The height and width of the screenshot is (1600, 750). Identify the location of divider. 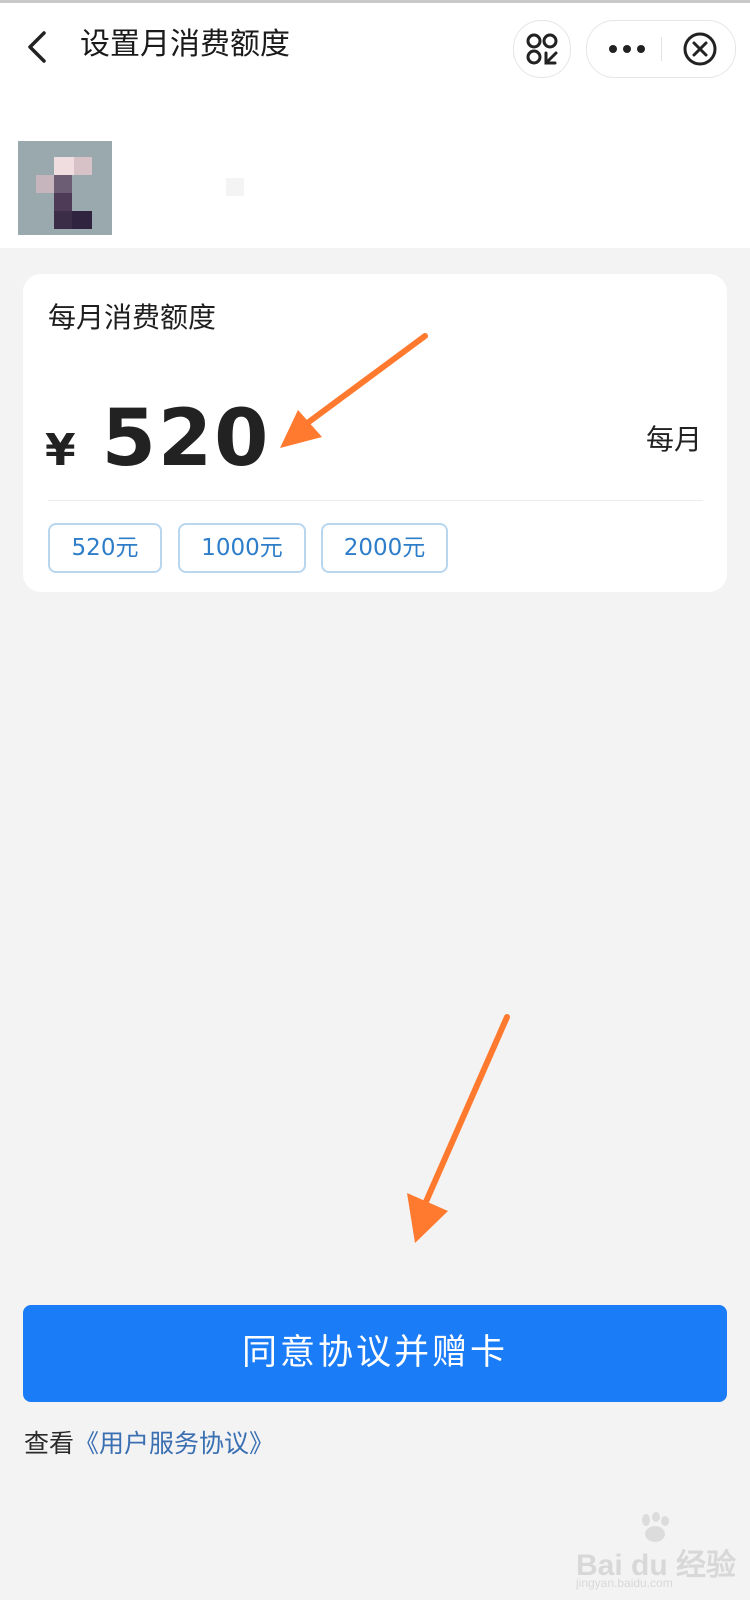
(375, 500).